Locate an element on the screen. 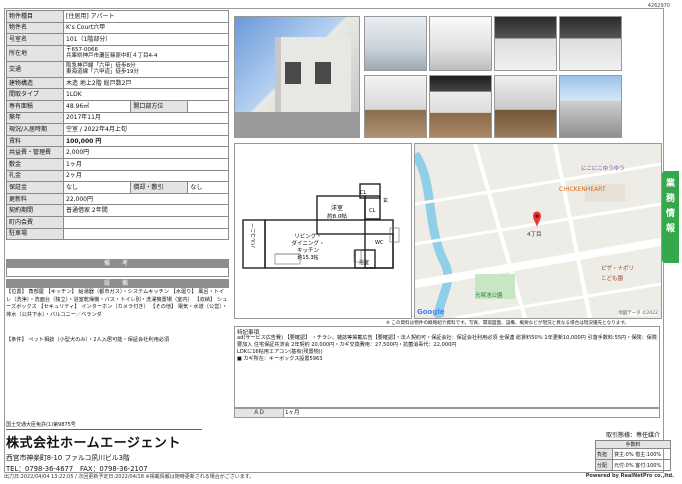  spec-value: 2017年11月 is located at coordinates (146, 118).